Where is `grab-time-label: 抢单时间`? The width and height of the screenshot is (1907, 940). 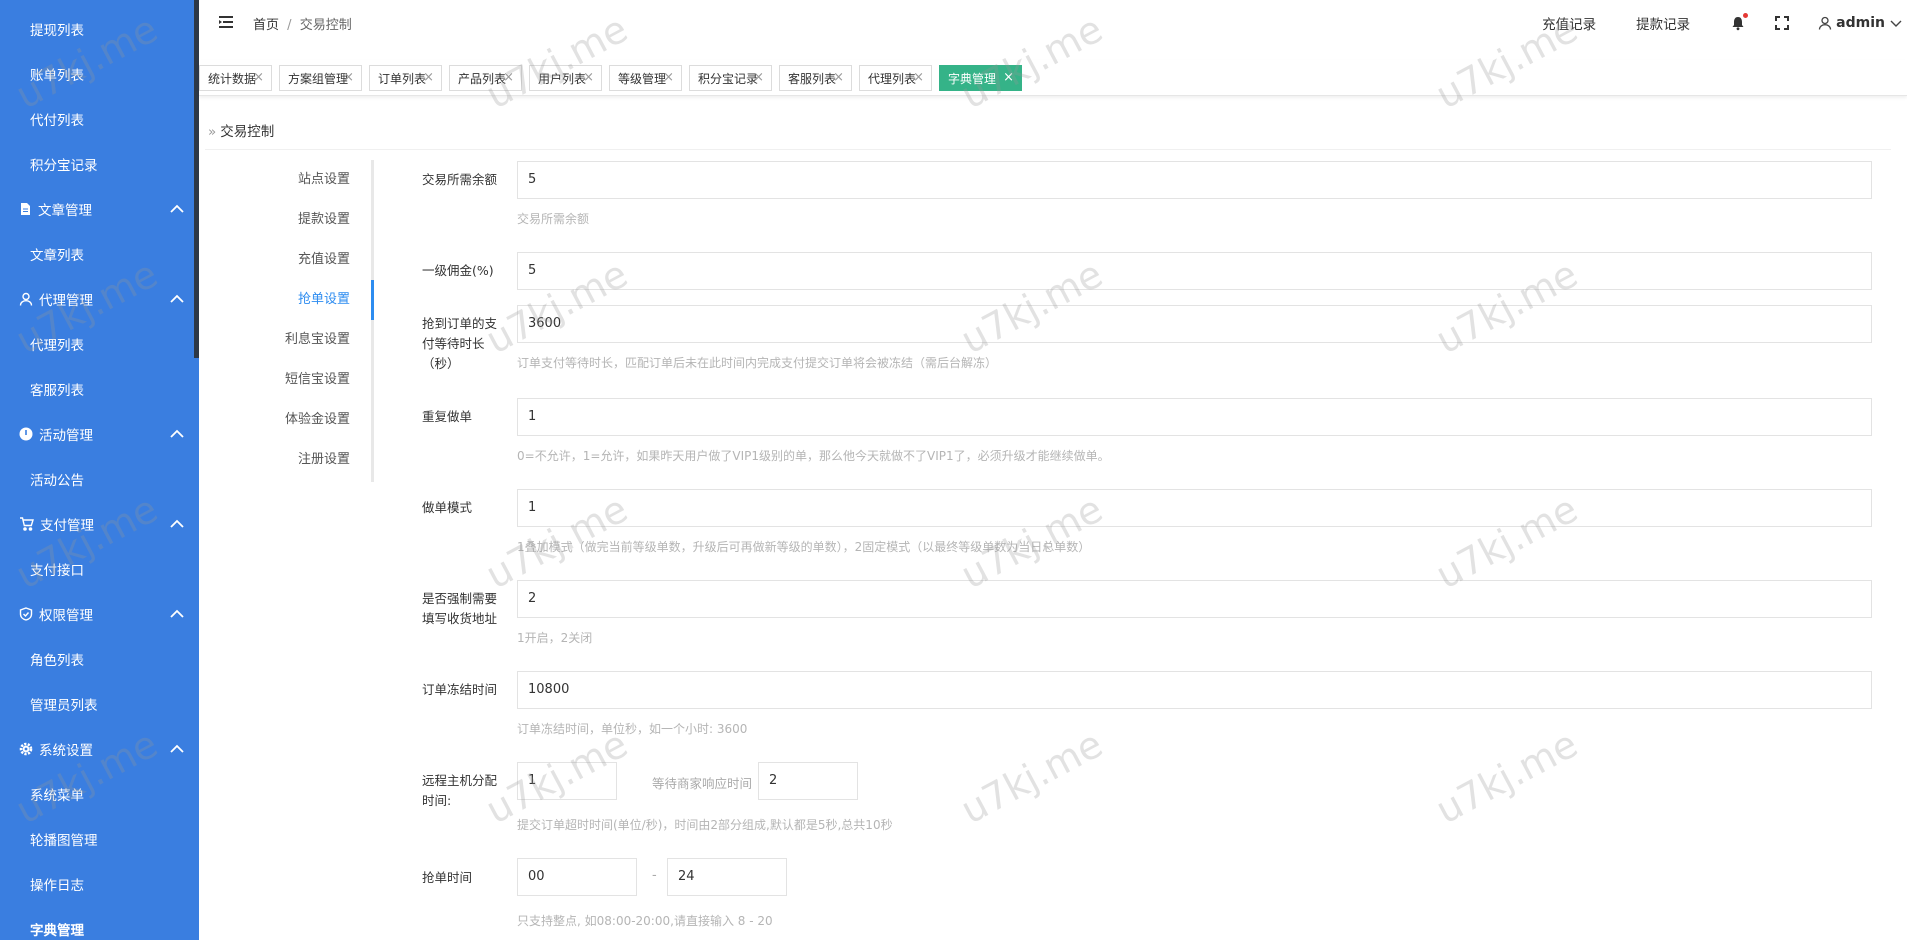
grab-time-label: 抢单时间 is located at coordinates (447, 877).